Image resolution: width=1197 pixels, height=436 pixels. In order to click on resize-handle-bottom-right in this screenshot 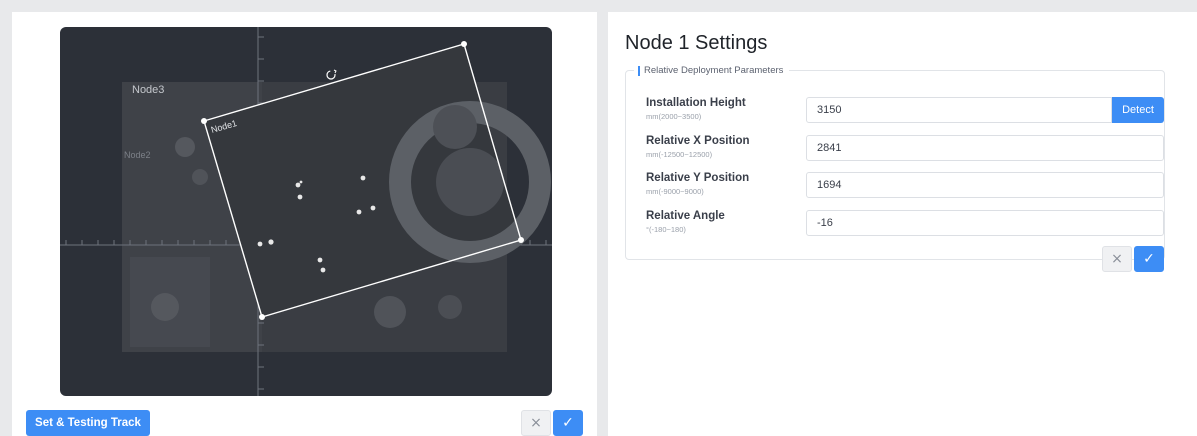, I will do `click(521, 240)`.